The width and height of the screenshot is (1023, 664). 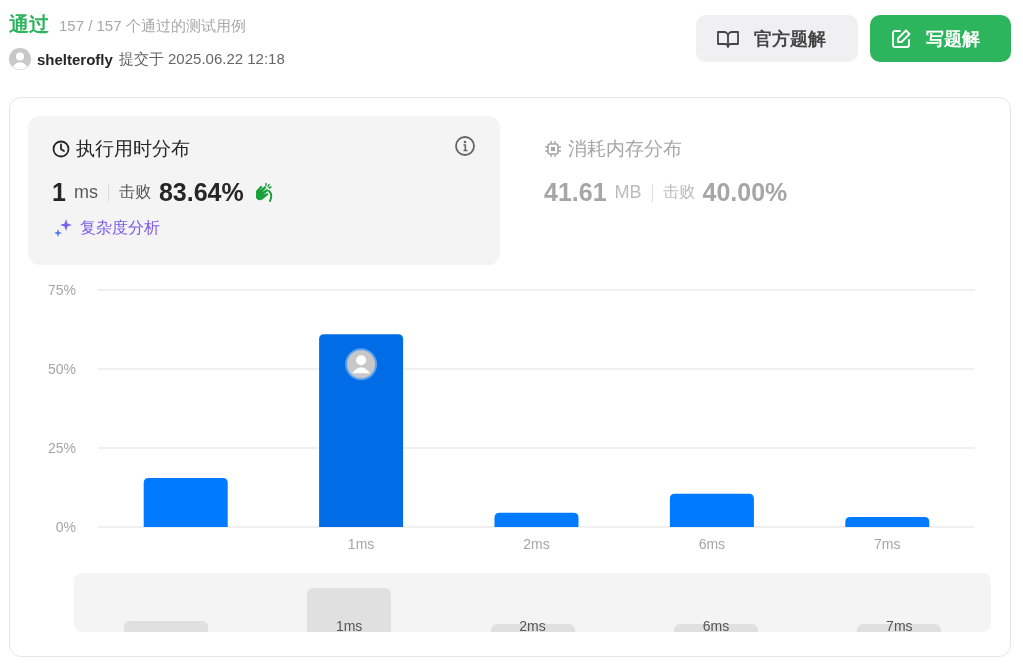 What do you see at coordinates (61, 369) in the screenshot?
I see `y-axis-label: 50%` at bounding box center [61, 369].